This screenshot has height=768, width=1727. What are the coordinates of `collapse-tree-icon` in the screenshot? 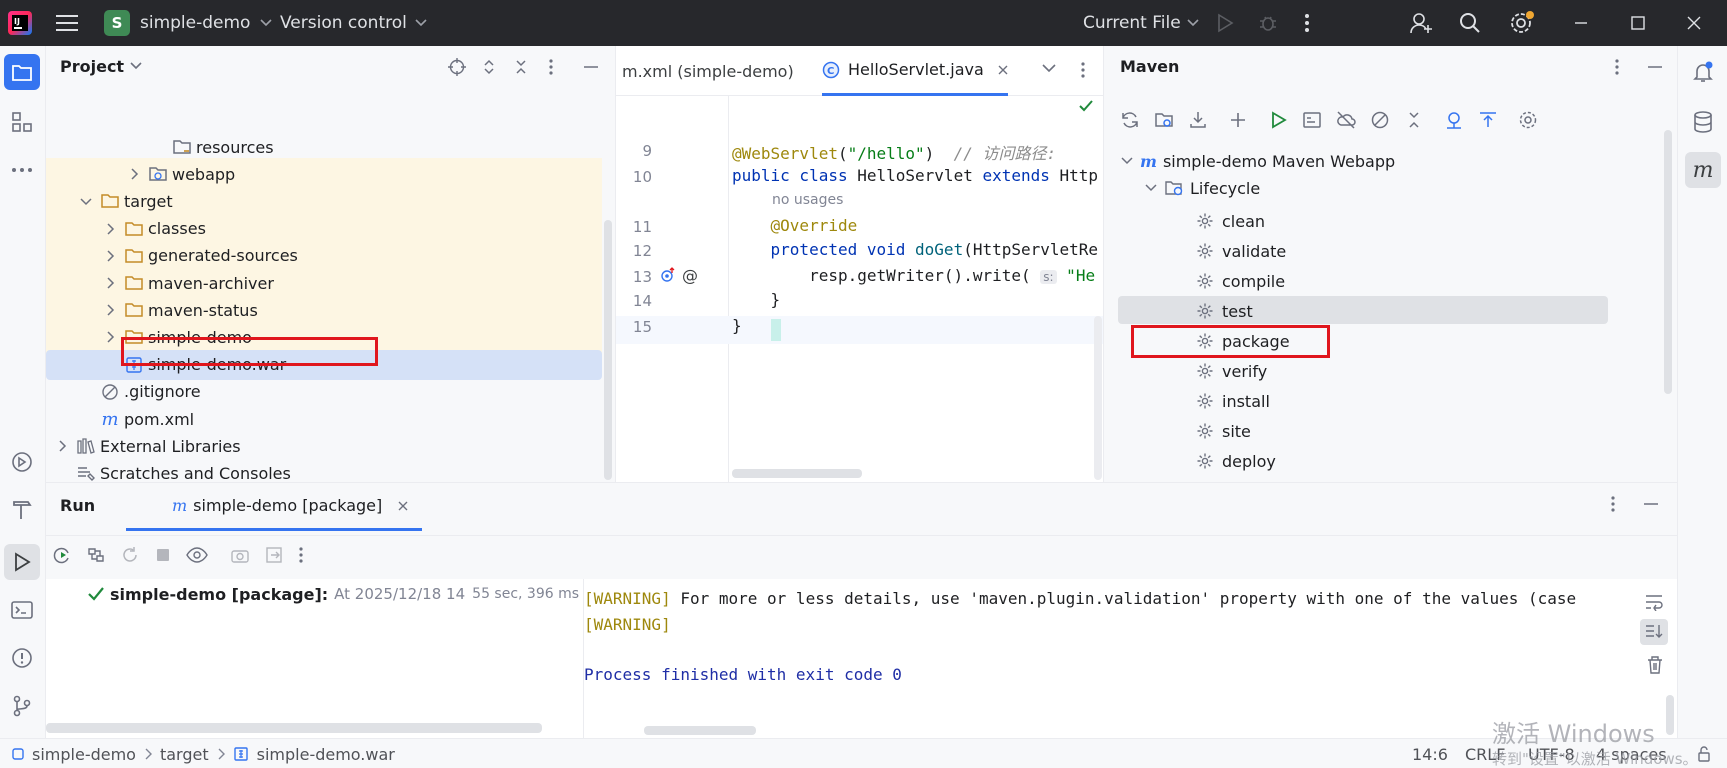 It's located at (1414, 120).